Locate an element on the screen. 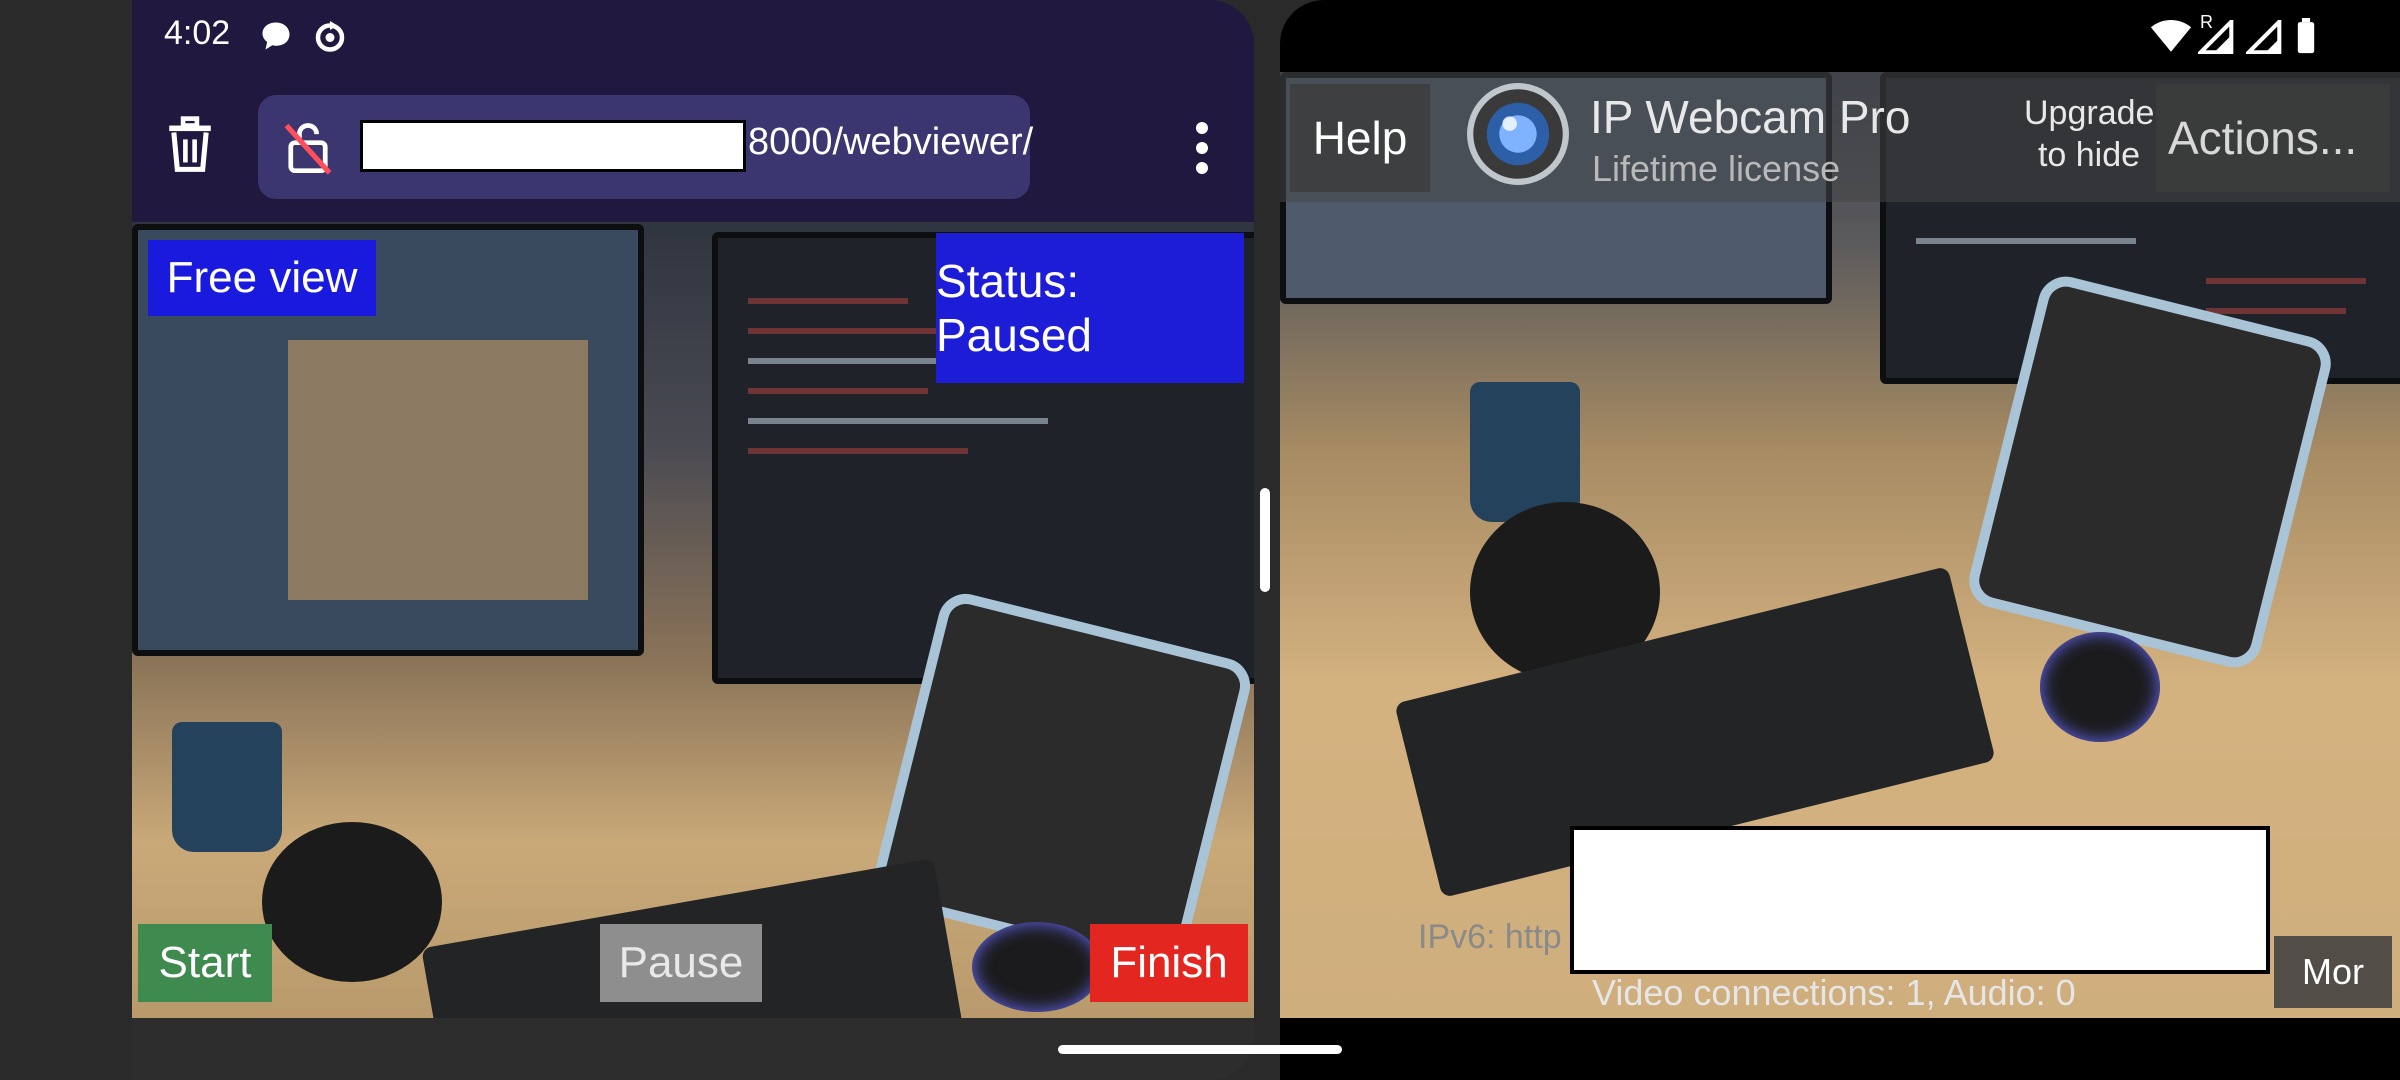  split-divider-handle is located at coordinates (1265, 540).